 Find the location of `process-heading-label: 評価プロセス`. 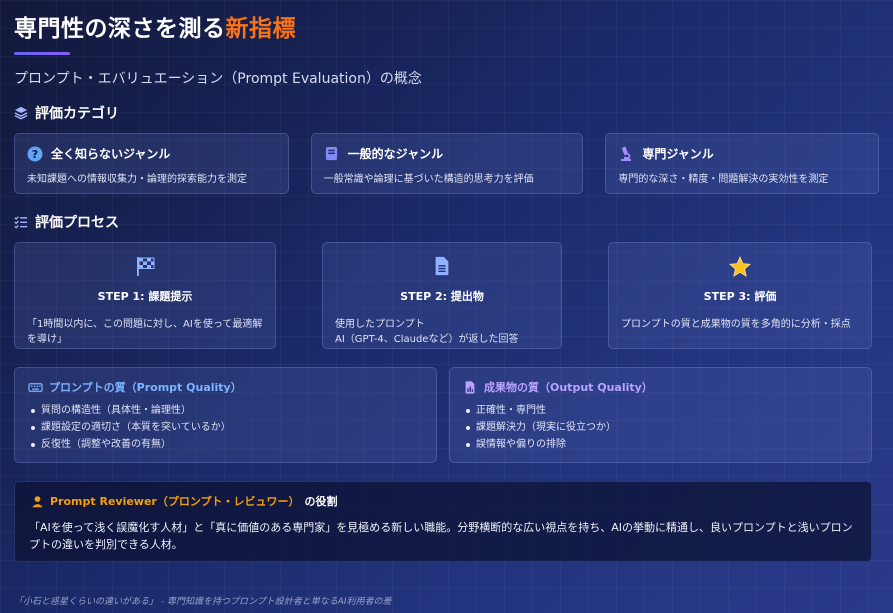

process-heading-label: 評価プロセス is located at coordinates (77, 223).